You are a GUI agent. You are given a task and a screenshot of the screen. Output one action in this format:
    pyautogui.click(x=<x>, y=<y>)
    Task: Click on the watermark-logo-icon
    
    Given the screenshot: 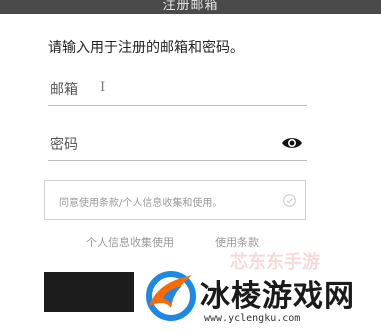 What is the action you would take?
    pyautogui.click(x=171, y=296)
    